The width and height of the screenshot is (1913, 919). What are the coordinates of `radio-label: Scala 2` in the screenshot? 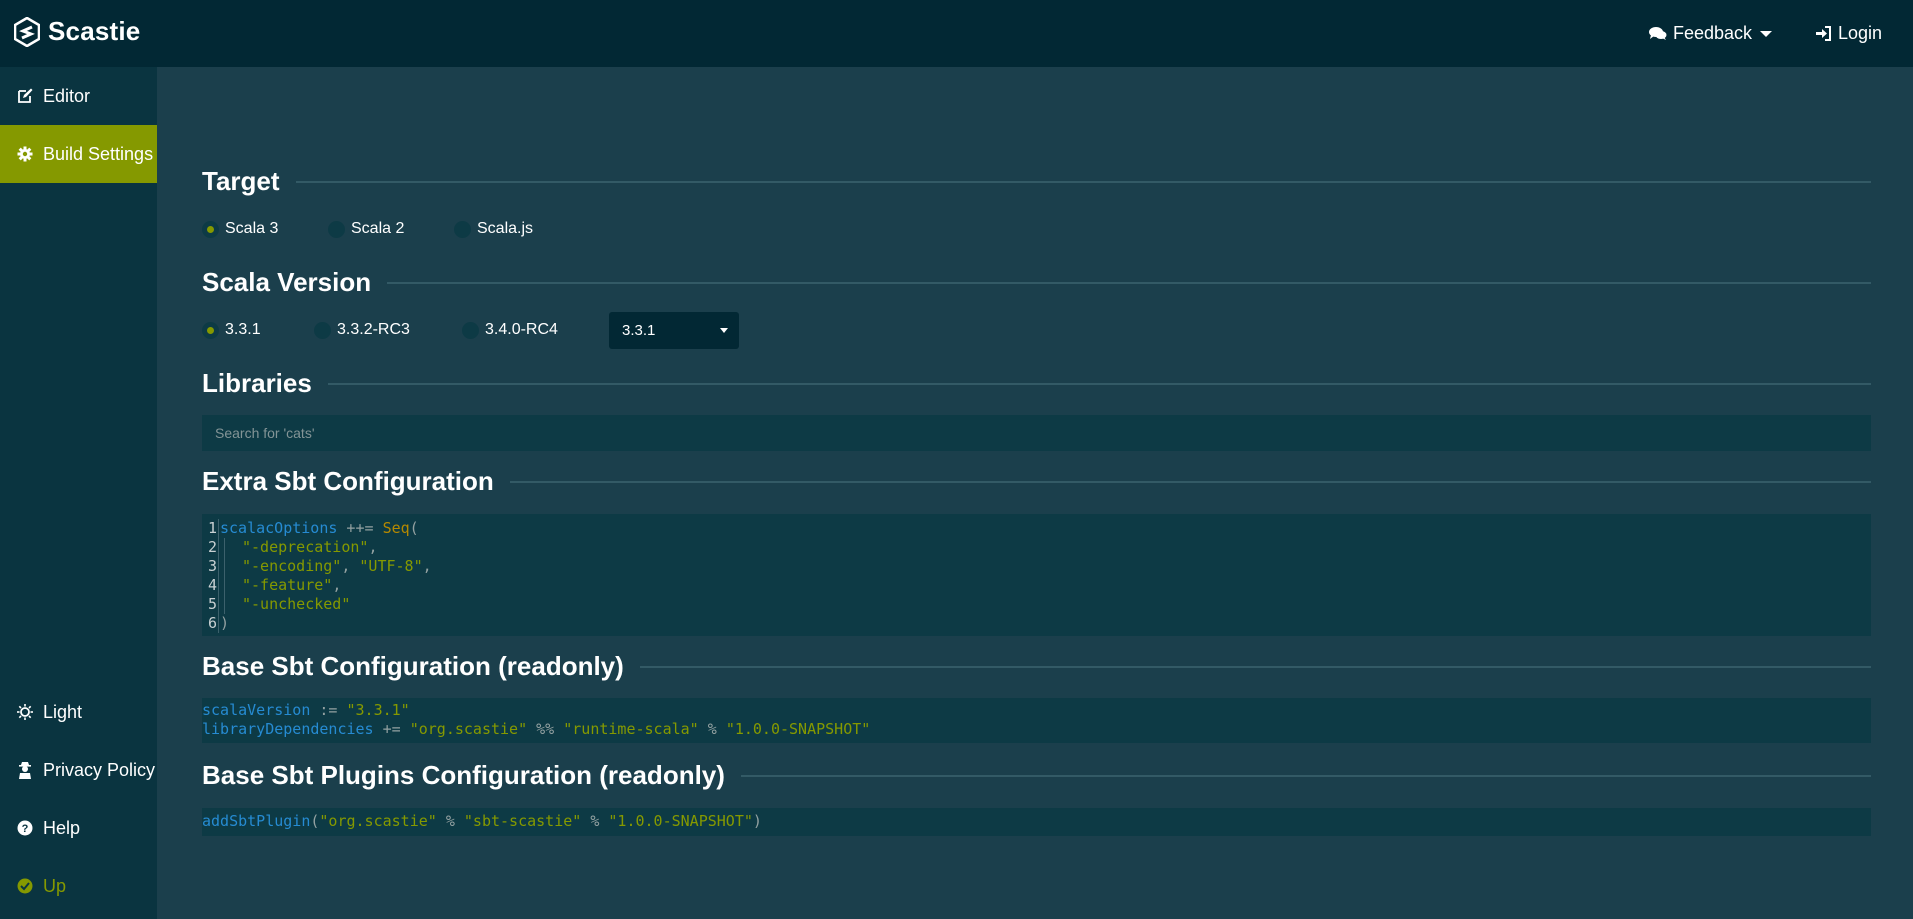 It's located at (378, 228).